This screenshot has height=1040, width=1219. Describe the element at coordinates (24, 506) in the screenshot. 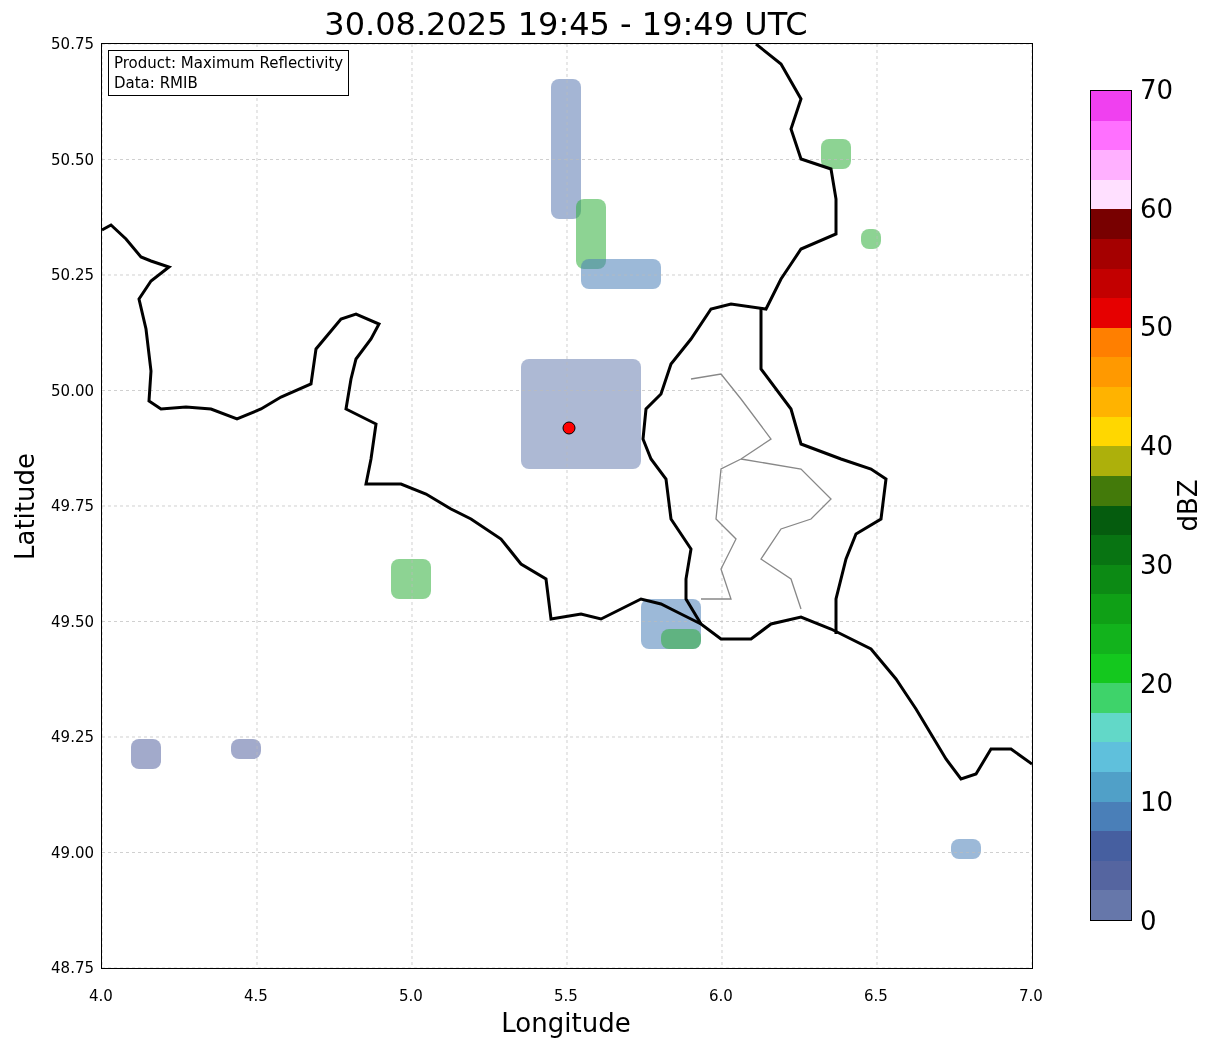

I see `y-axis-label: Latitude` at that location.